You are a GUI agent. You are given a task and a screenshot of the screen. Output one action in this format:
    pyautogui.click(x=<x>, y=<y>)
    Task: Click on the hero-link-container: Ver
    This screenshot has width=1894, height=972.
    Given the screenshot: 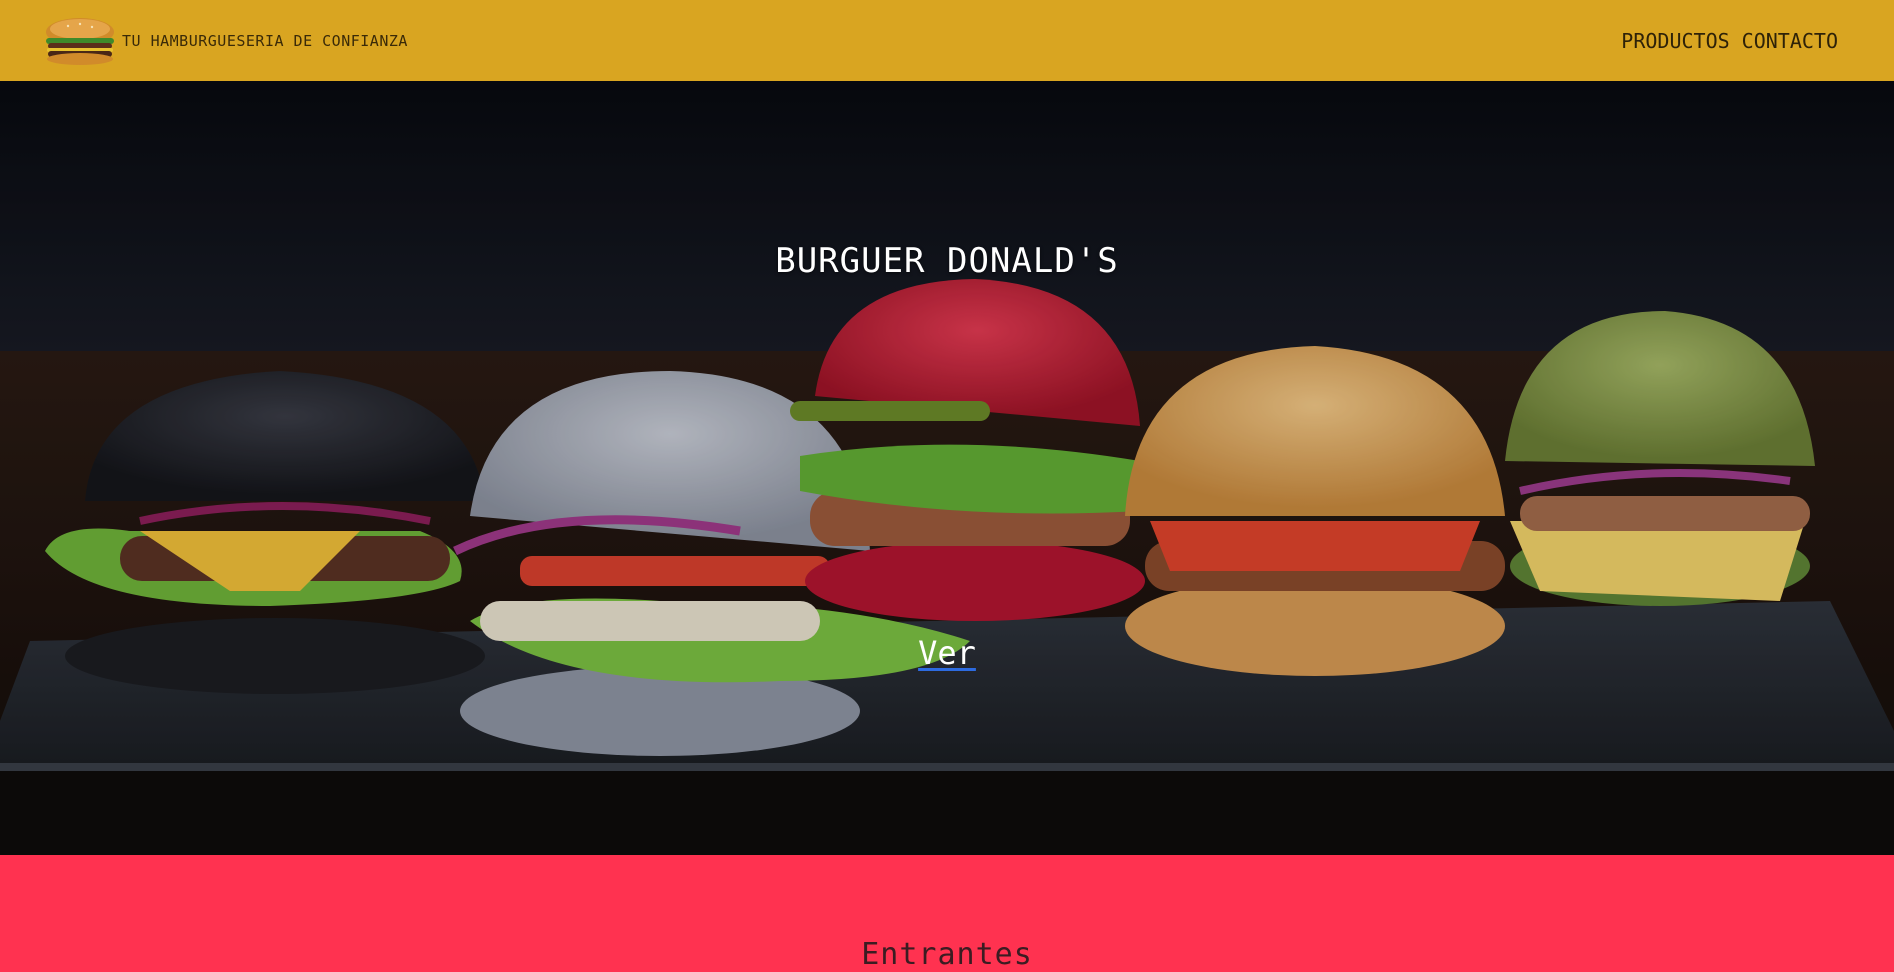 What is the action you would take?
    pyautogui.click(x=947, y=653)
    